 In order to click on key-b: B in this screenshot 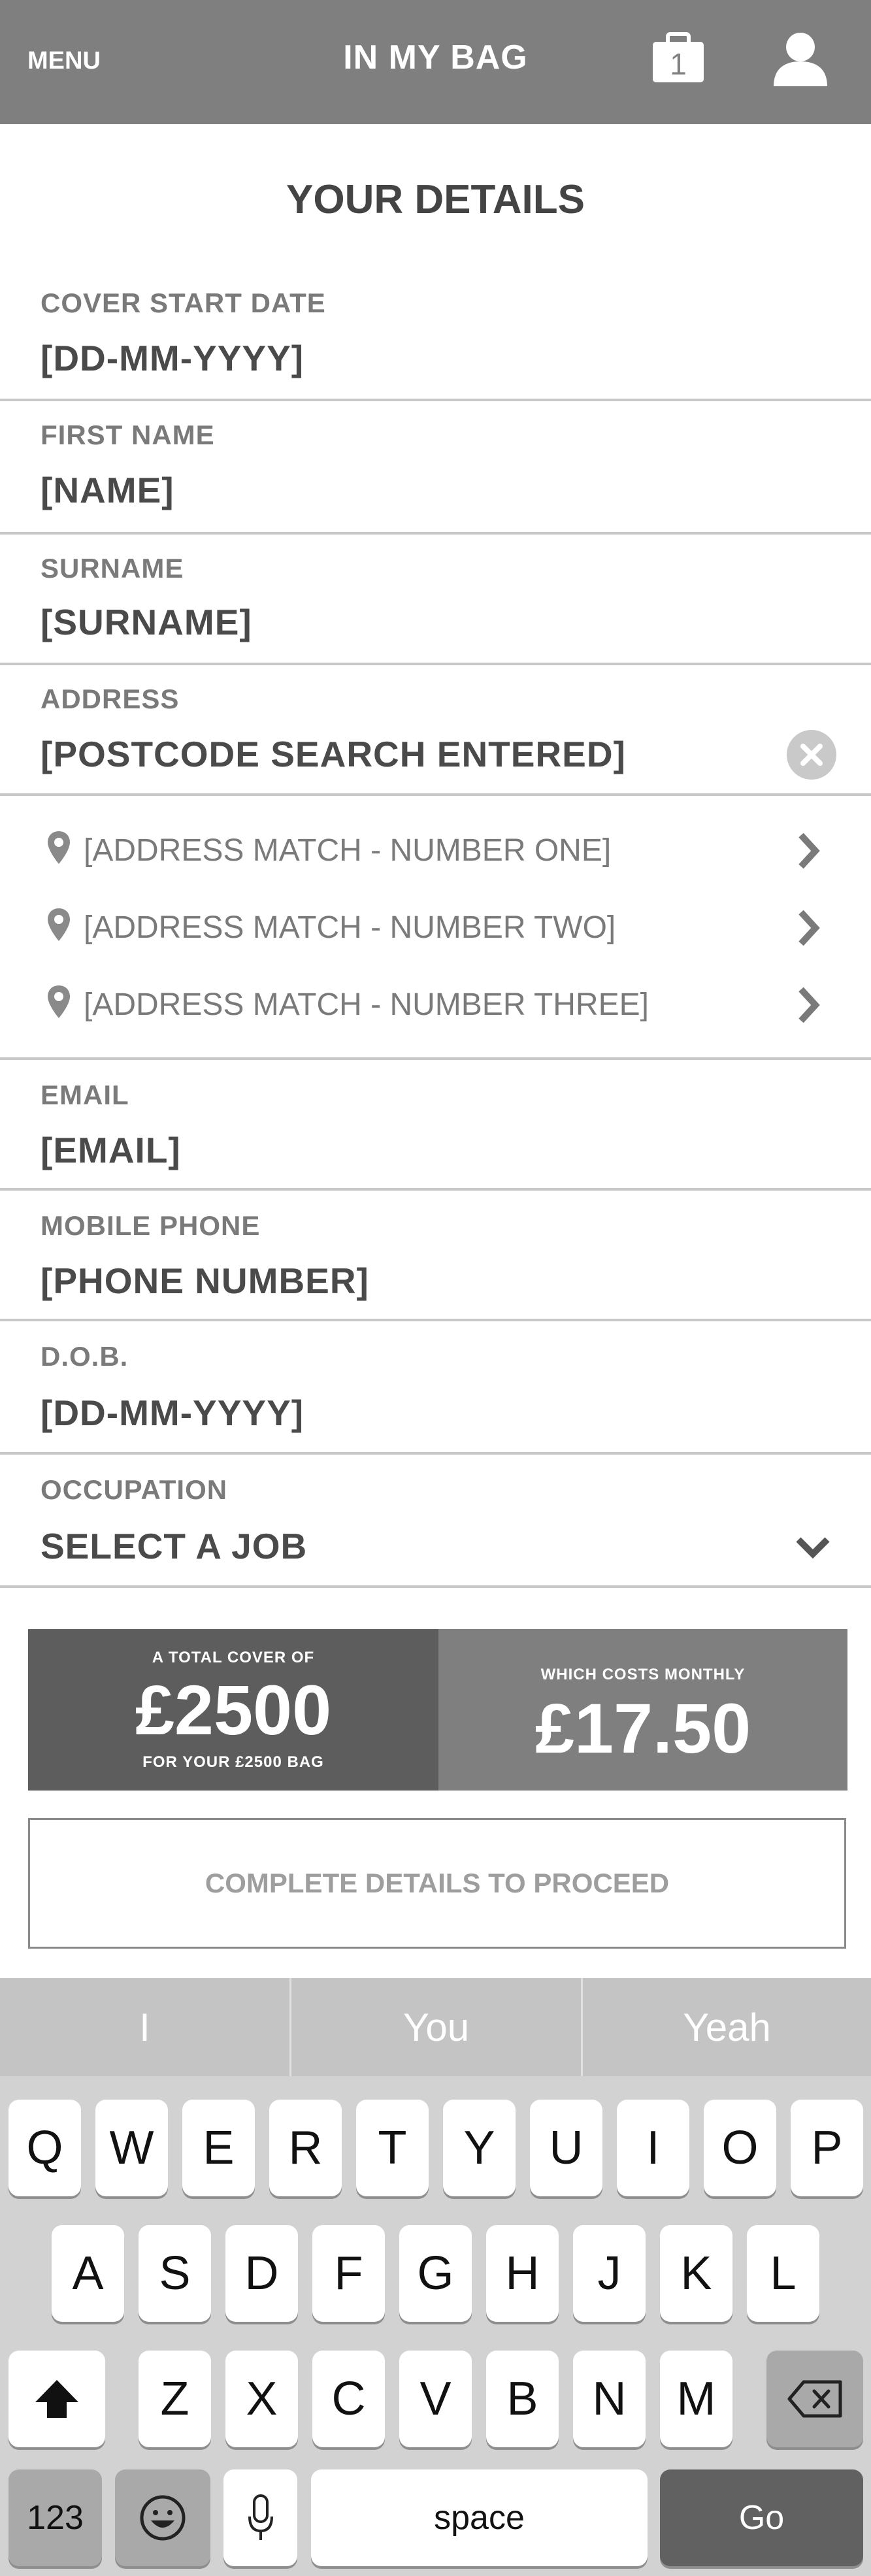, I will do `click(522, 2399)`.